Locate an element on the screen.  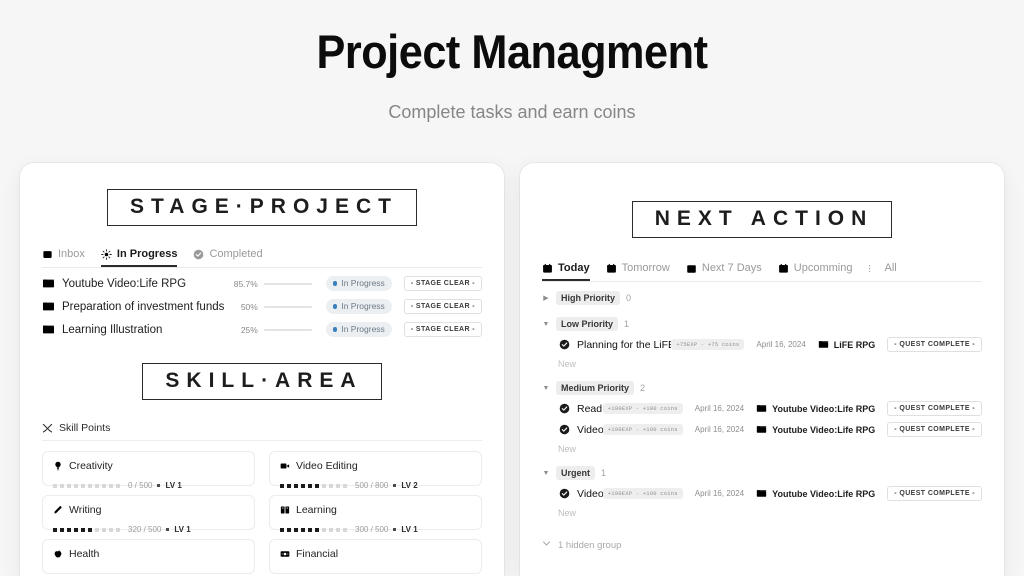
skill-card: Writing 320 / 500 LV 1 is located at coordinates (148, 514).